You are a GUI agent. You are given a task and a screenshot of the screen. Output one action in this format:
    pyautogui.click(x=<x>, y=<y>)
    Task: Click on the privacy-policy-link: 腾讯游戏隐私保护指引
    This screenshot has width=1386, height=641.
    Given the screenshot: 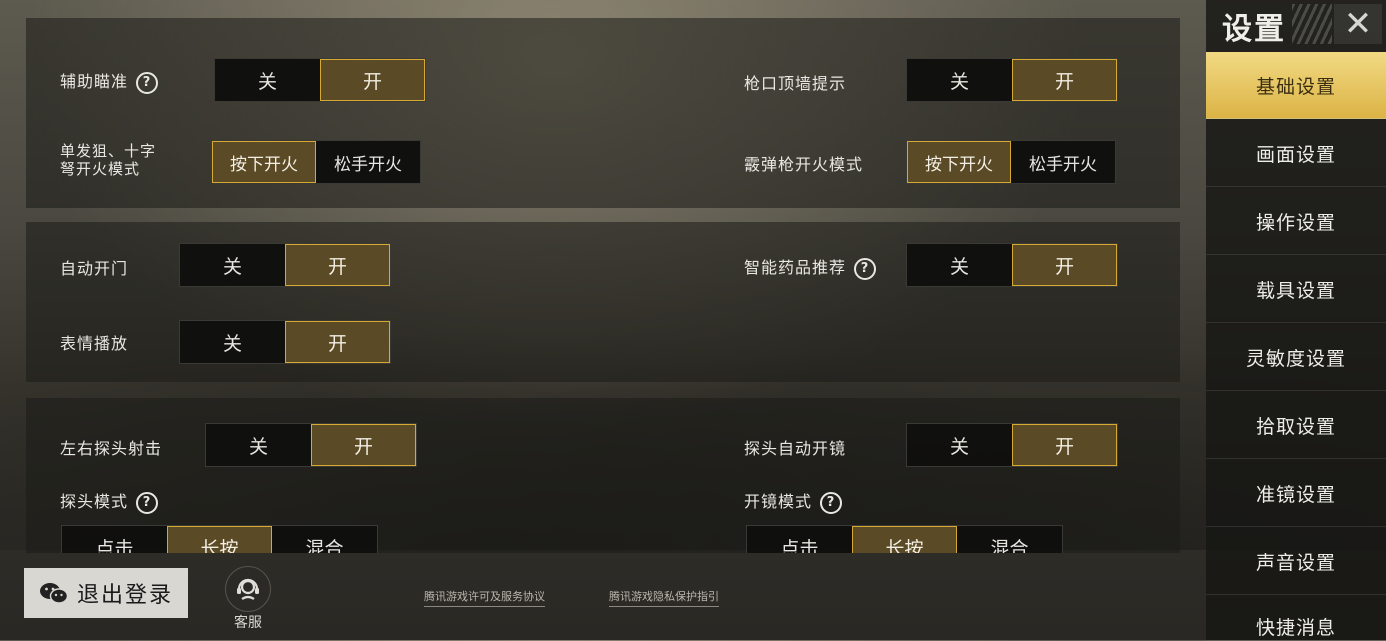 What is the action you would take?
    pyautogui.click(x=664, y=597)
    